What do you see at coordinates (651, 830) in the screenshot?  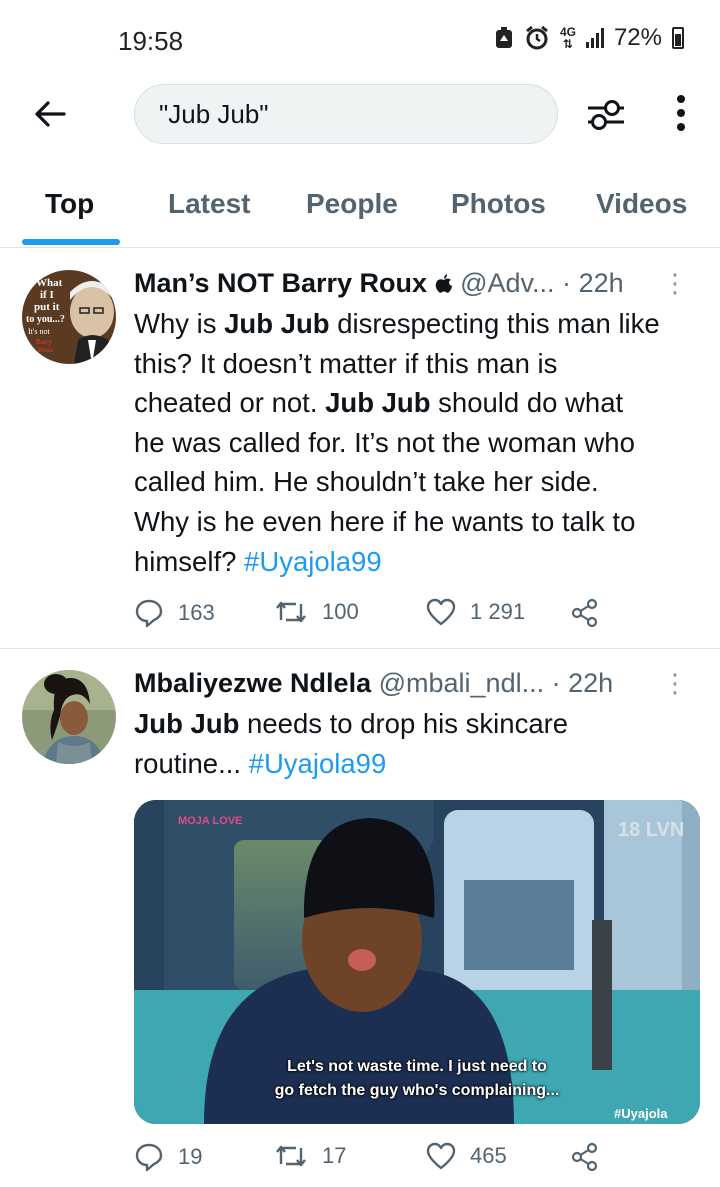 I see `corner-tag: 18 LVN` at bounding box center [651, 830].